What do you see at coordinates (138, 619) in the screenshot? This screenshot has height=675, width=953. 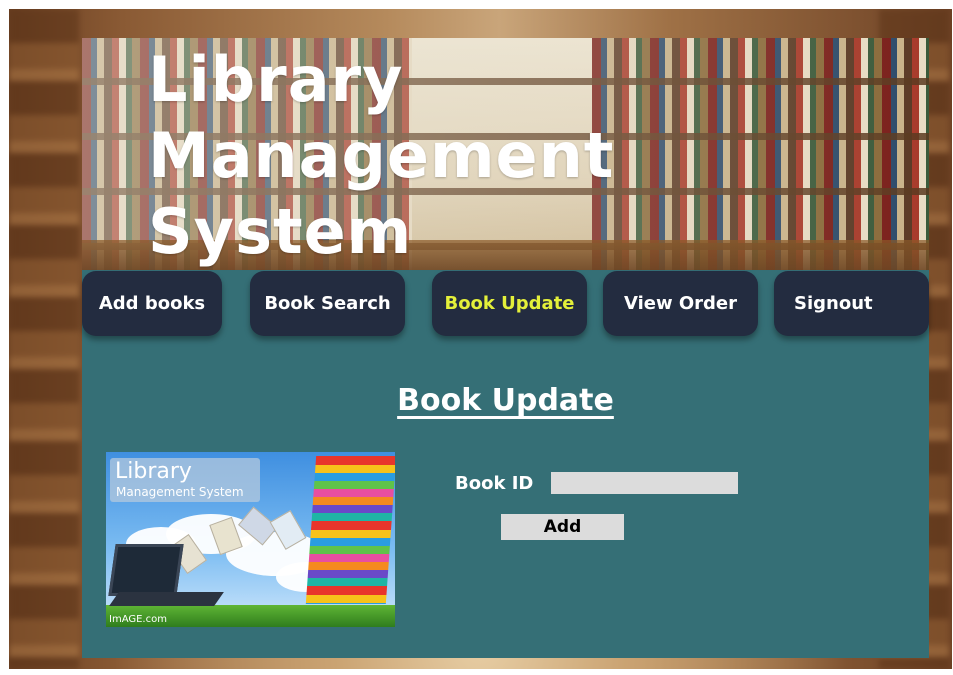 I see `illustration-credit: ImAGE.com` at bounding box center [138, 619].